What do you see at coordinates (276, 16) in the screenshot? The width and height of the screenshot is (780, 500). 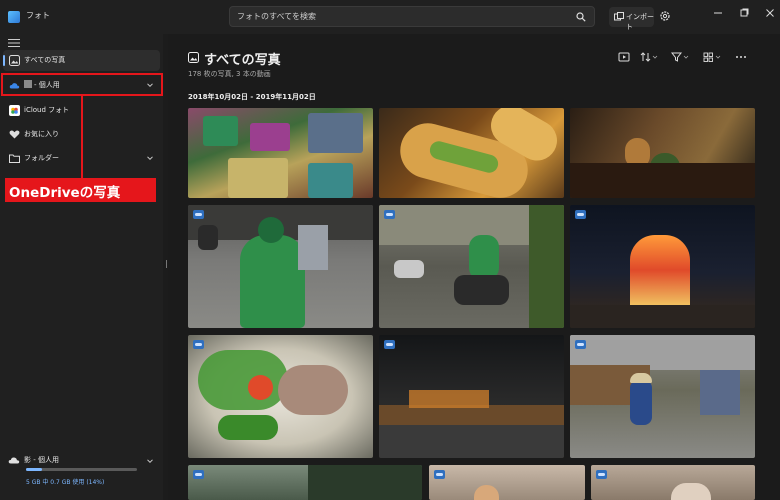 I see `search-input: フォトのすべてを検索` at bounding box center [276, 16].